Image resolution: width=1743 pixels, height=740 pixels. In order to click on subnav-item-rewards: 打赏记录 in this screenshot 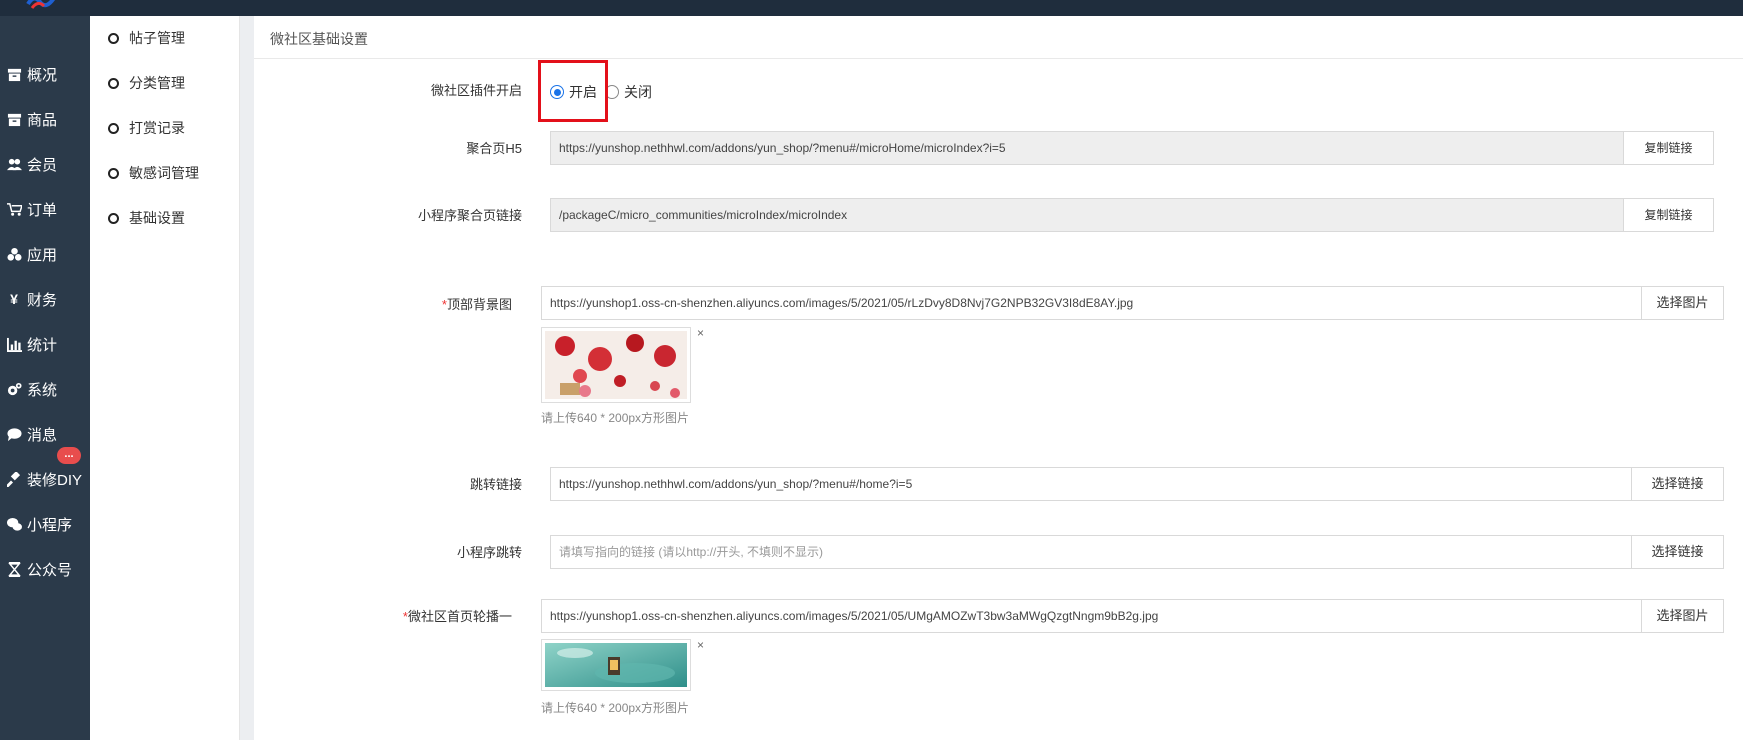, I will do `click(146, 128)`.